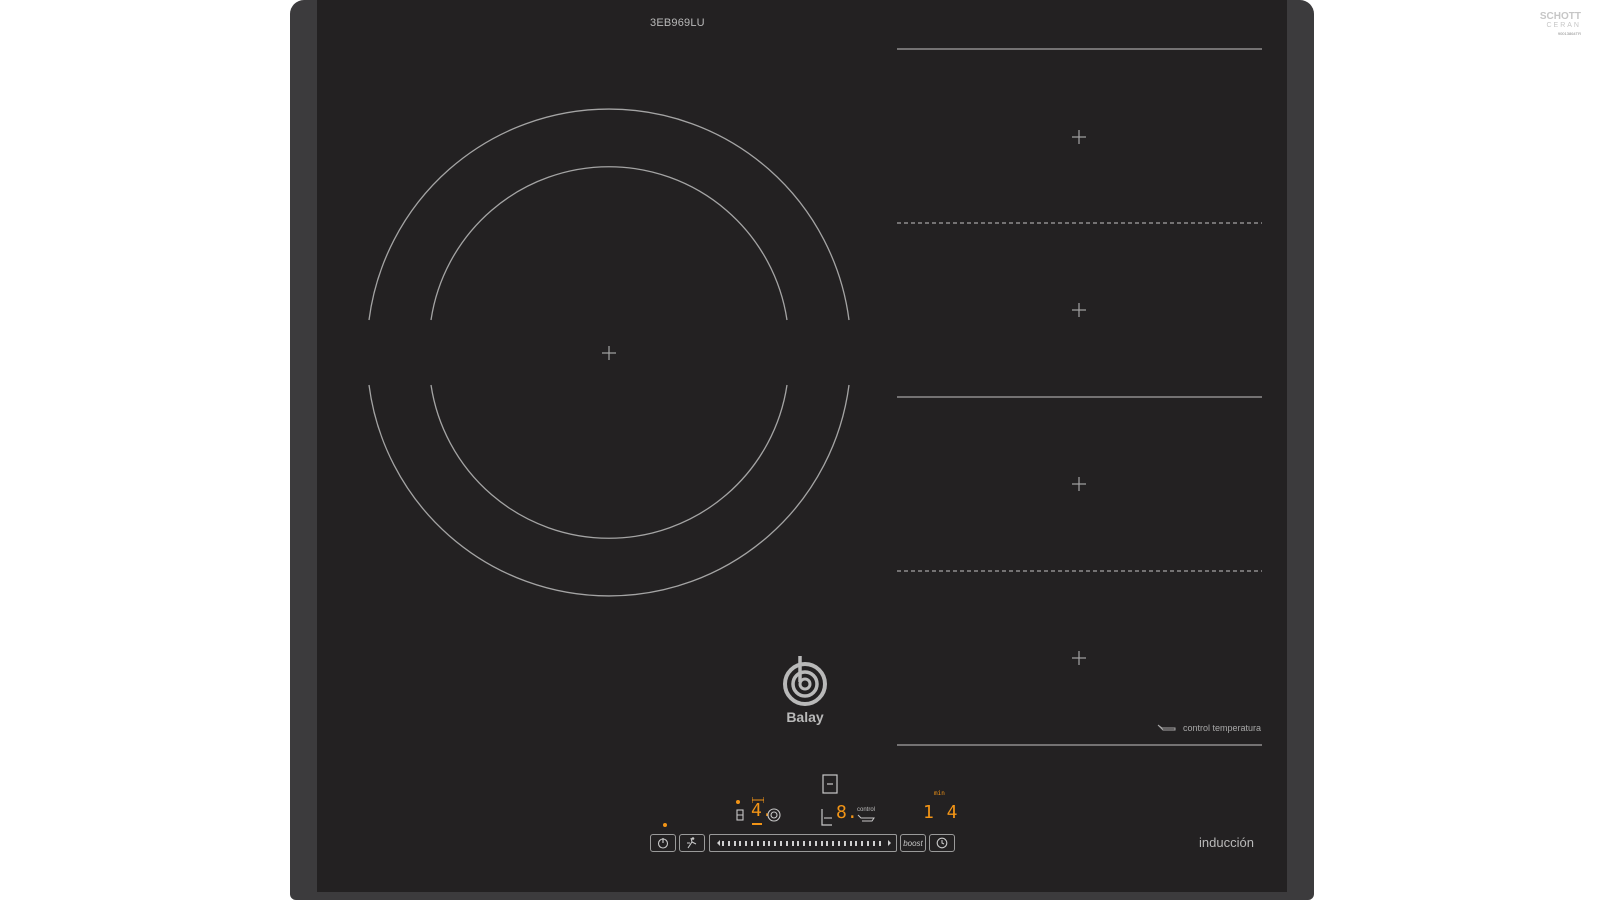 Image resolution: width=1600 pixels, height=900 pixels. I want to click on badge-line3: 90013864TR, so click(1569, 33).